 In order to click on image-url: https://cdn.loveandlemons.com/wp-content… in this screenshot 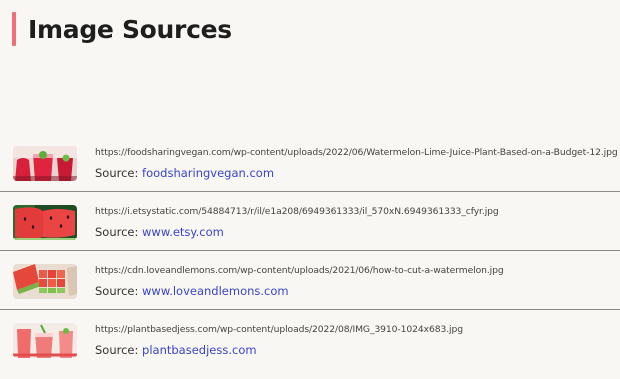, I will do `click(299, 270)`.